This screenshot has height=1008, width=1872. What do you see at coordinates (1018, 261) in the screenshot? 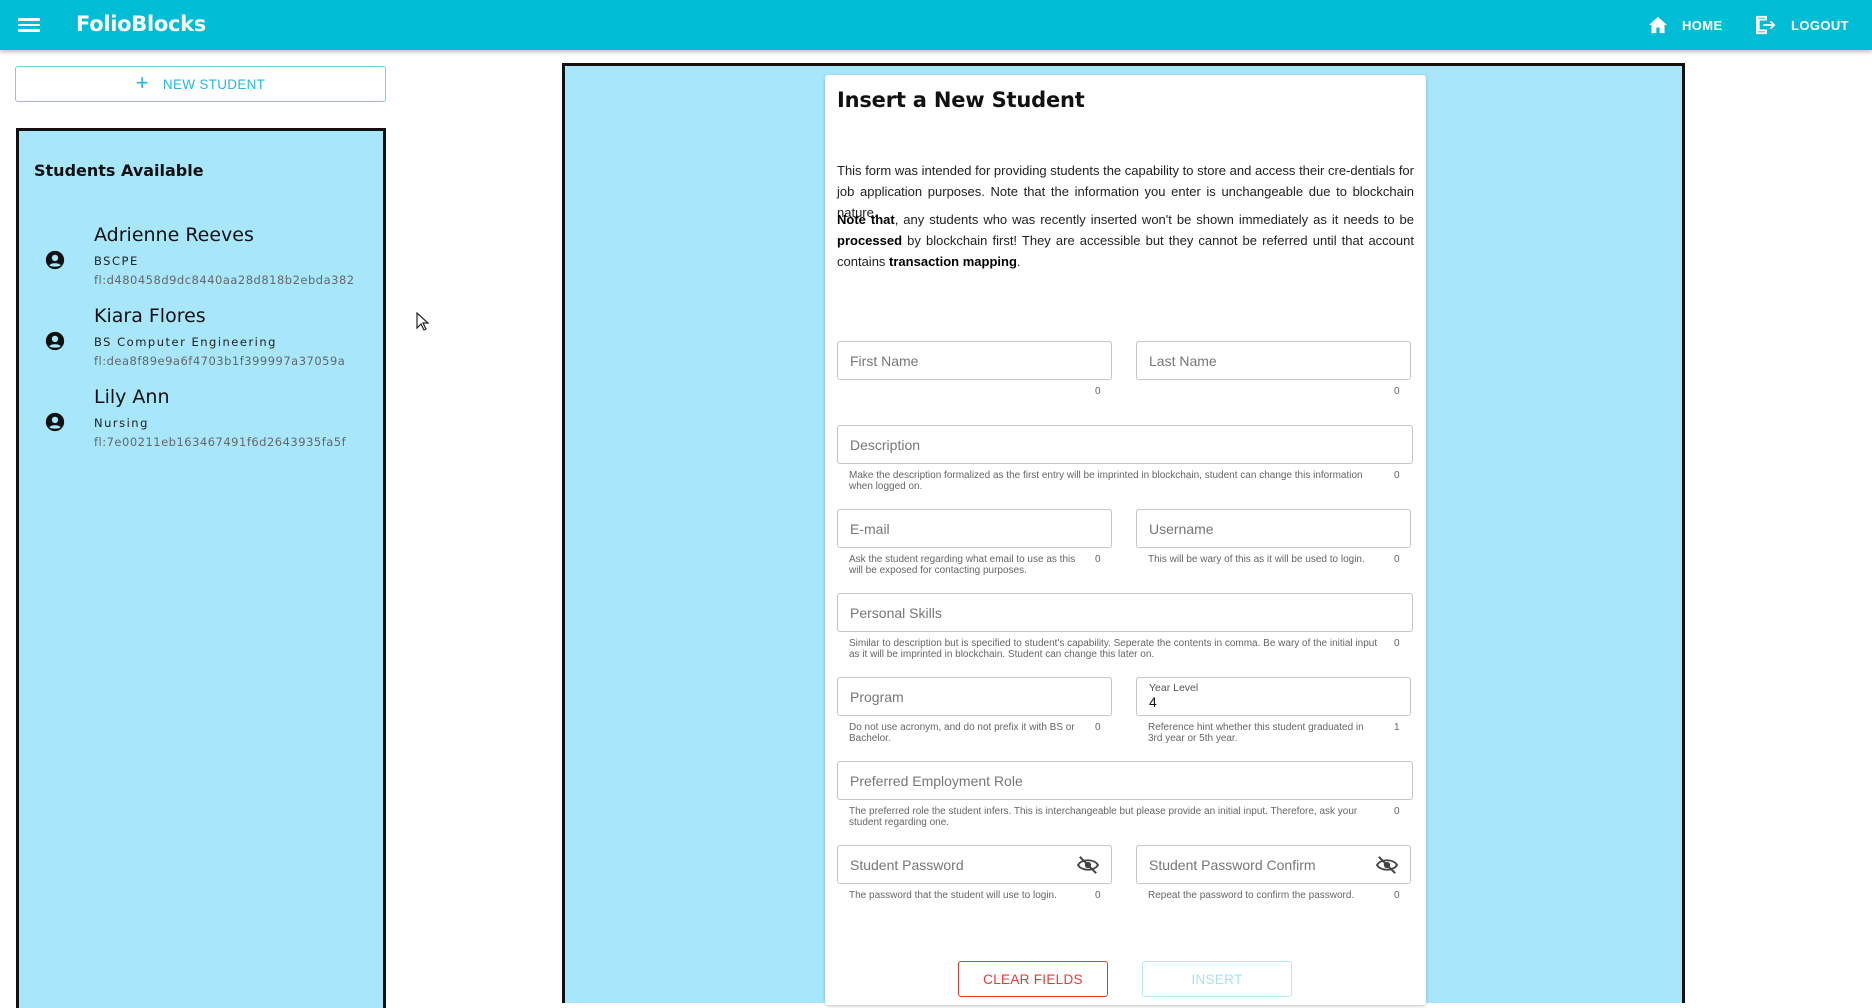
I see `note-text-3: .` at bounding box center [1018, 261].